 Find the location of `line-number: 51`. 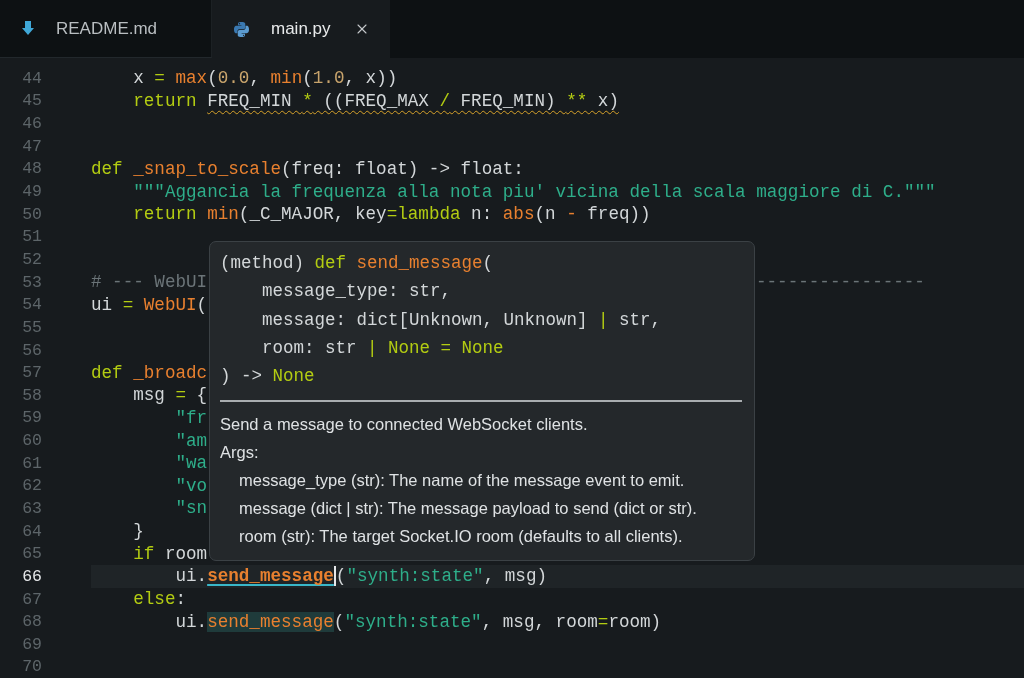

line-number: 51 is located at coordinates (31, 237).